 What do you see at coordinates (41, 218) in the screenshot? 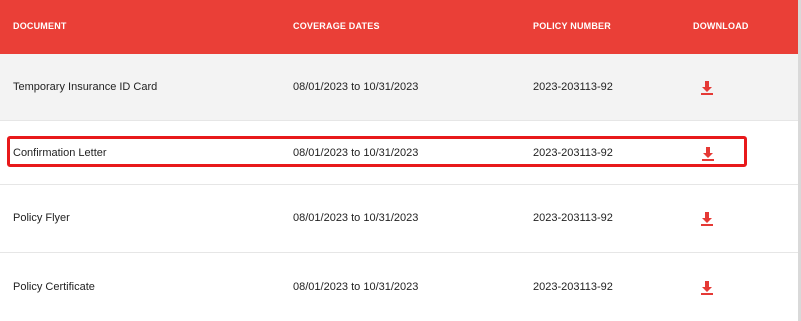
I see `document-name: Policy Flyer` at bounding box center [41, 218].